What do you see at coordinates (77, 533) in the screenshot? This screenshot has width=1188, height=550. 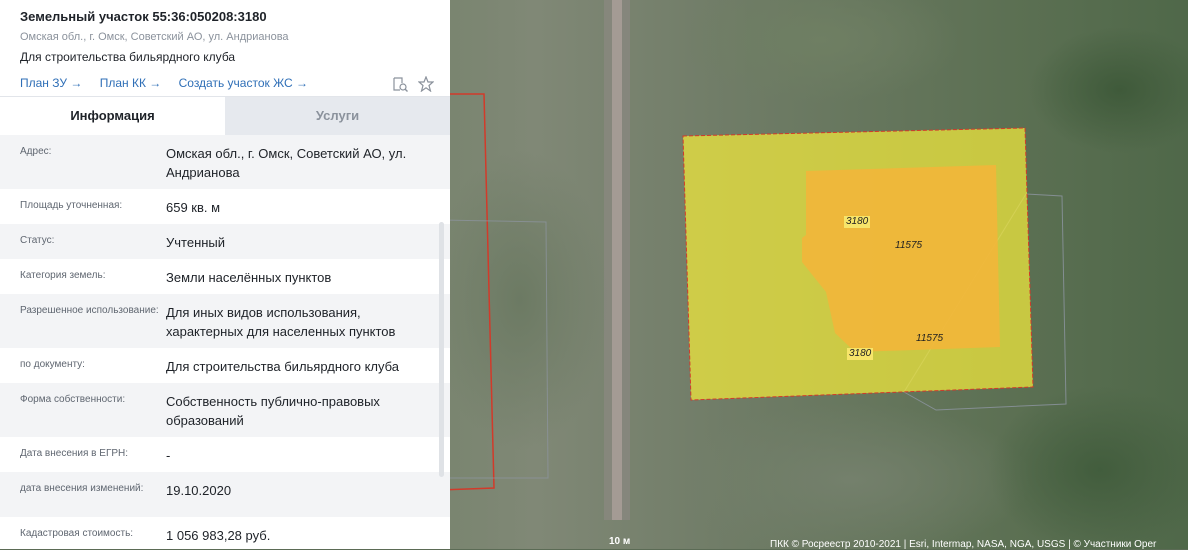 I see `attribute-label: Кадастровая стоимость:` at bounding box center [77, 533].